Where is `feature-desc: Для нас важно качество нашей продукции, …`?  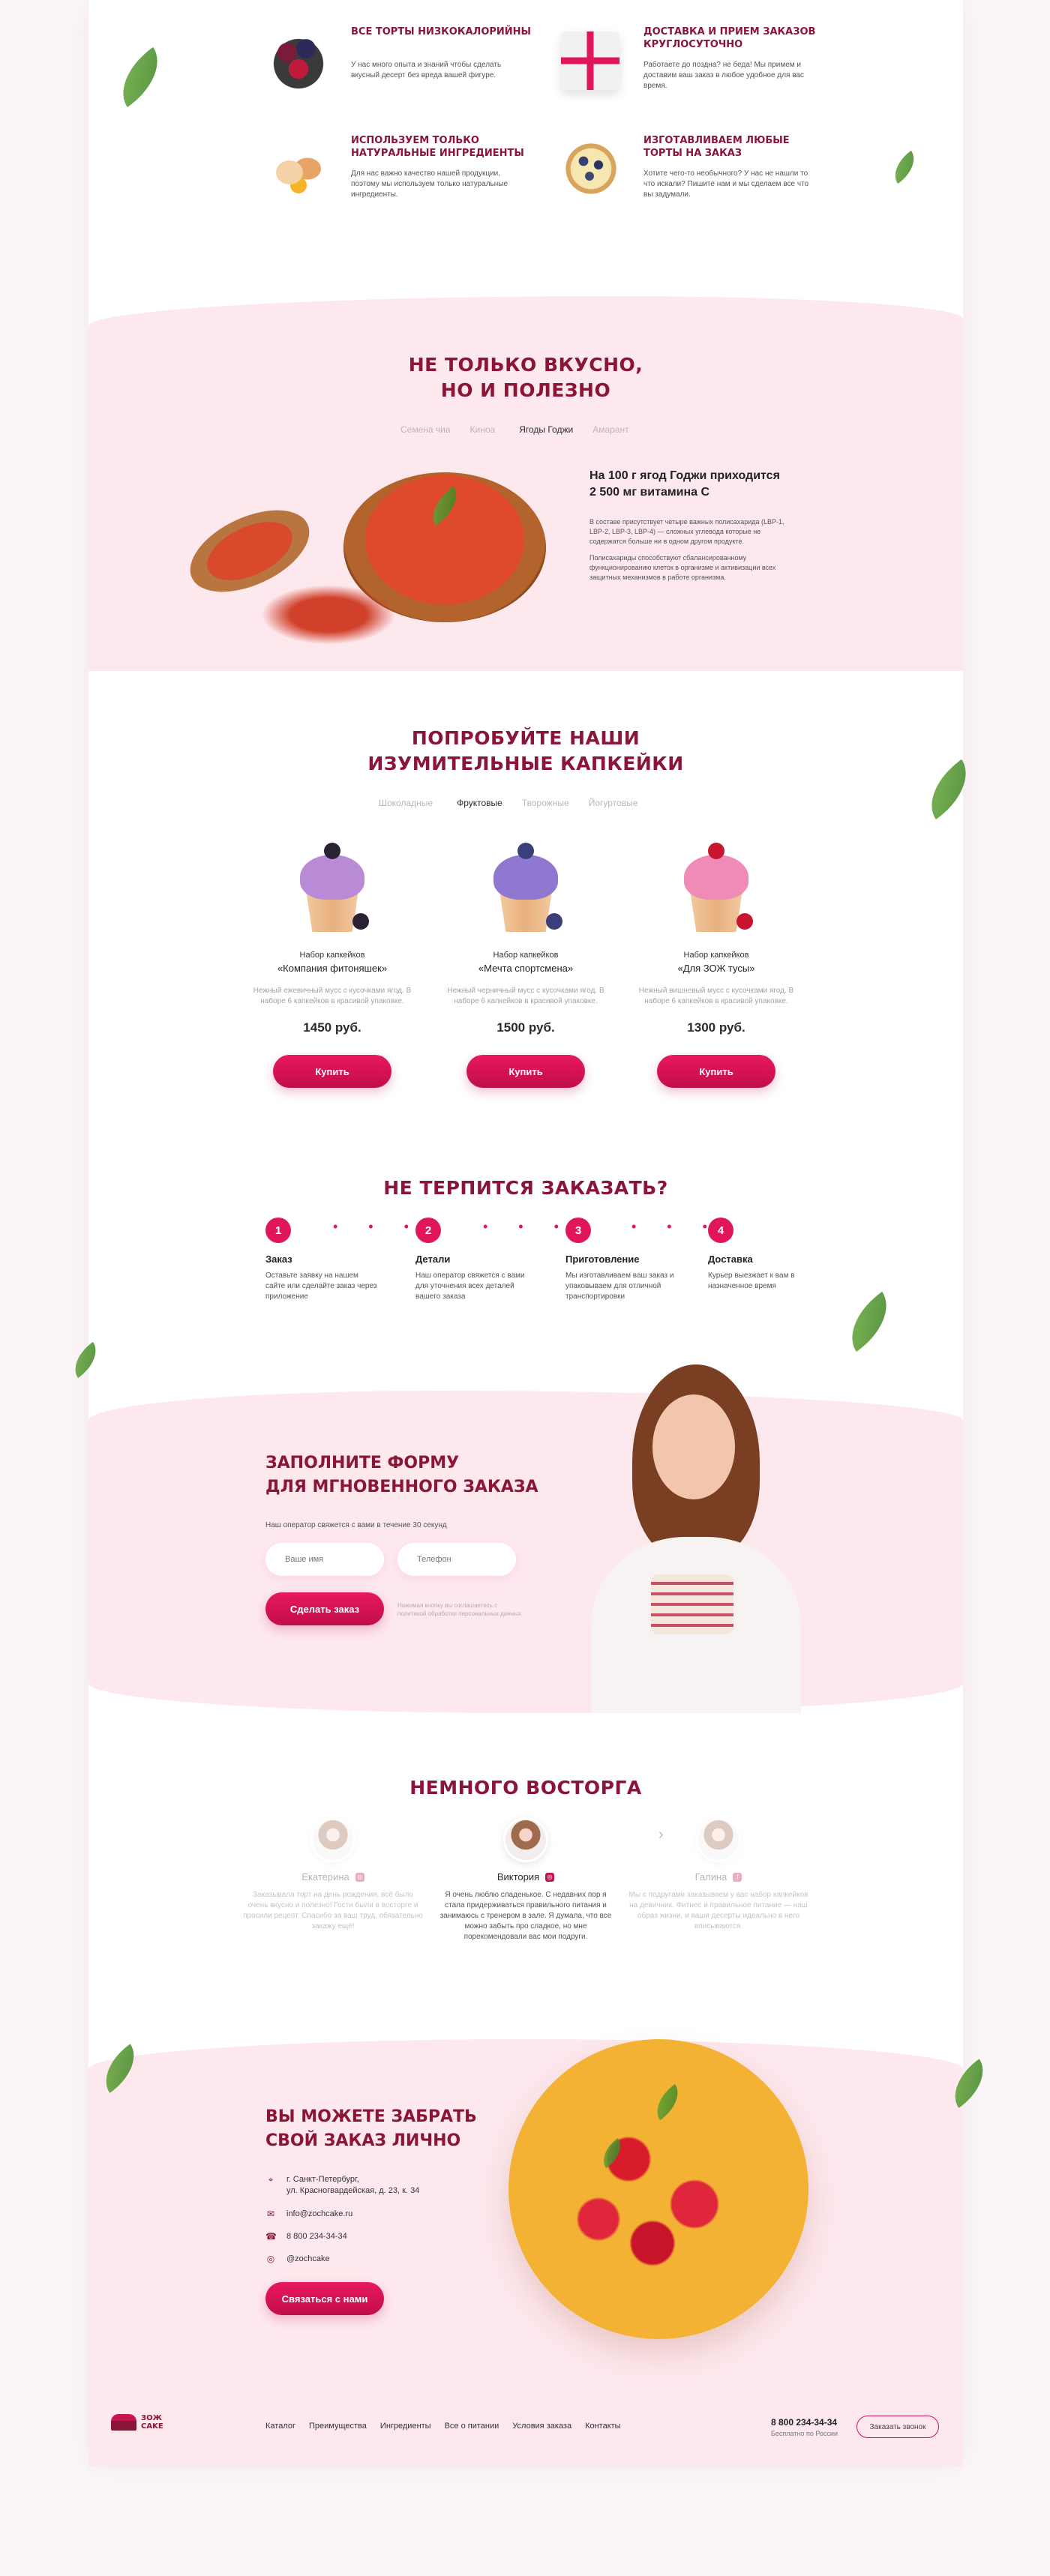
feature-desc: Для нас важно качество нашей продукции, … is located at coordinates (429, 184).